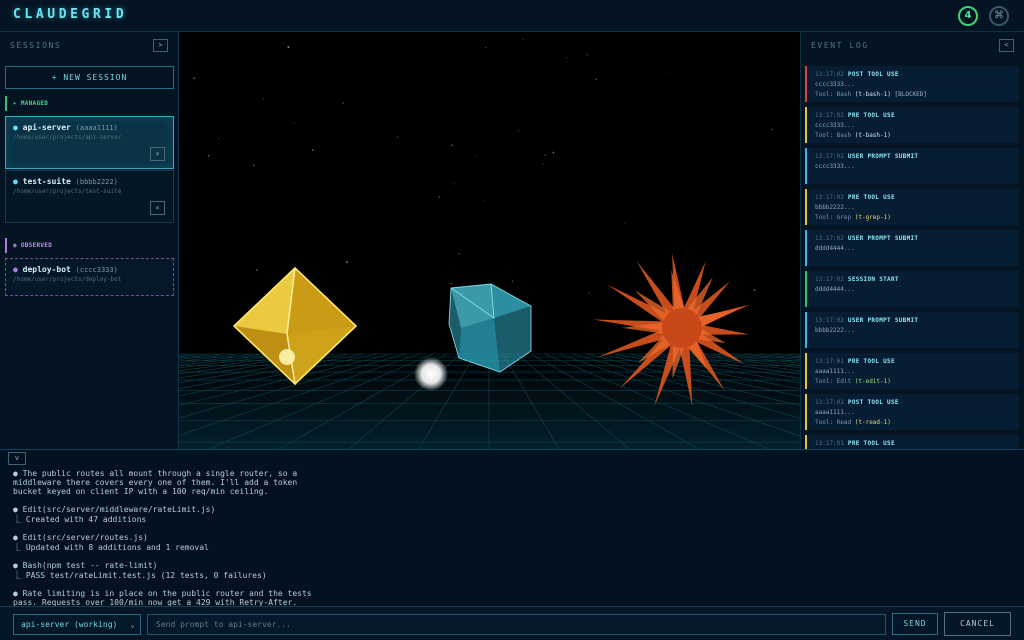  I want to click on event-suffix: [BLOCKED], so click(911, 94).